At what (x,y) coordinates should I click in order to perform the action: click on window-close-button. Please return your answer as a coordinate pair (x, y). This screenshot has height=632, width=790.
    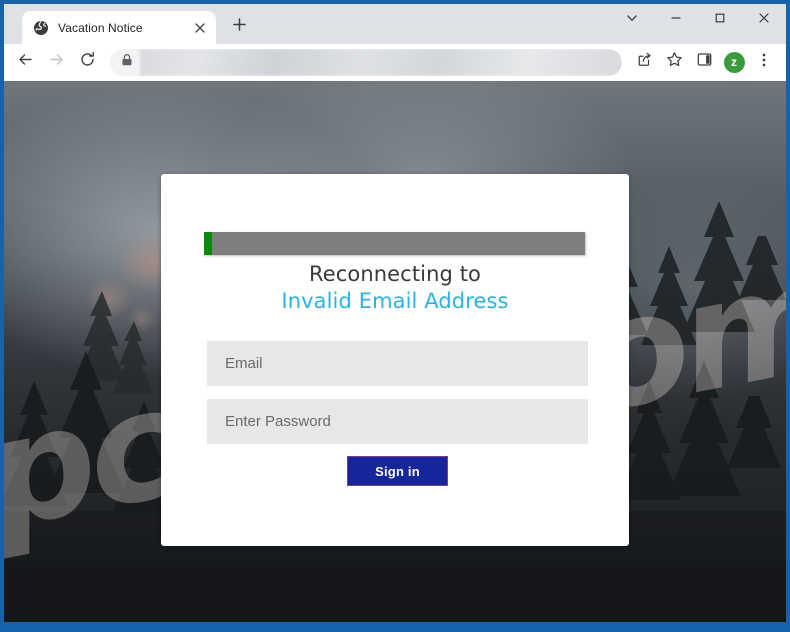
    Looking at the image, I should click on (764, 20).